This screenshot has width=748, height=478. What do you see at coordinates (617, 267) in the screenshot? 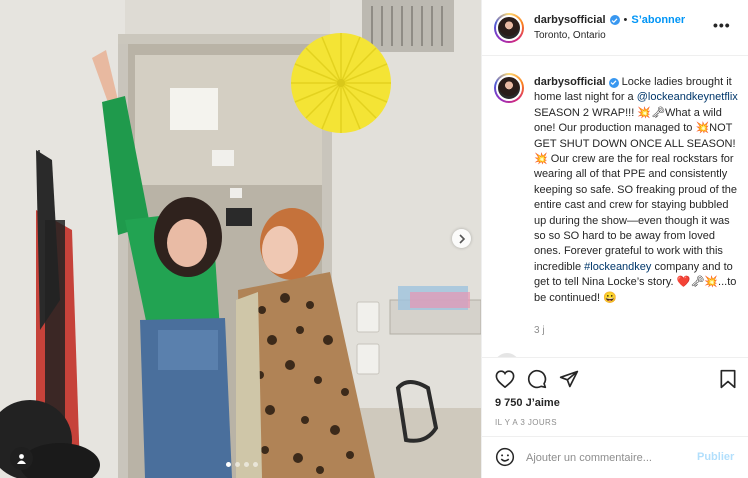
I see `caption-hashtag-link: #lockeandkey` at bounding box center [617, 267].